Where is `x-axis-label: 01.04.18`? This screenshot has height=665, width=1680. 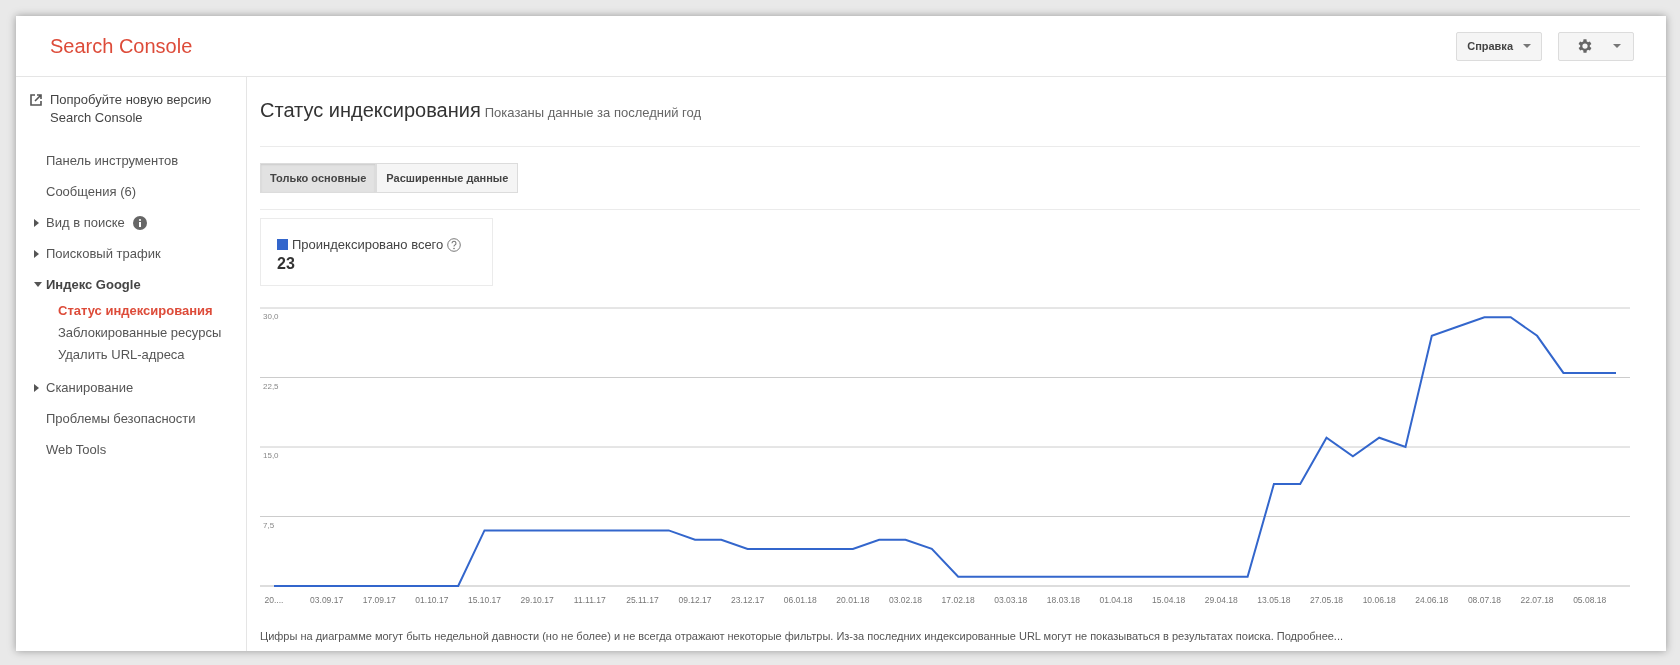
x-axis-label: 01.04.18 is located at coordinates (1116, 600).